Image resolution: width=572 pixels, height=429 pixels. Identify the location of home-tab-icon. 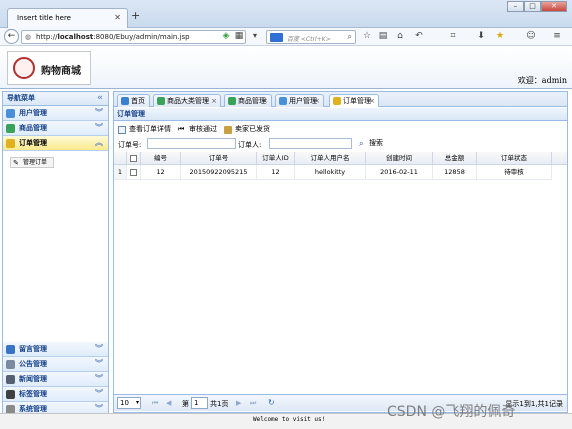
(125, 101).